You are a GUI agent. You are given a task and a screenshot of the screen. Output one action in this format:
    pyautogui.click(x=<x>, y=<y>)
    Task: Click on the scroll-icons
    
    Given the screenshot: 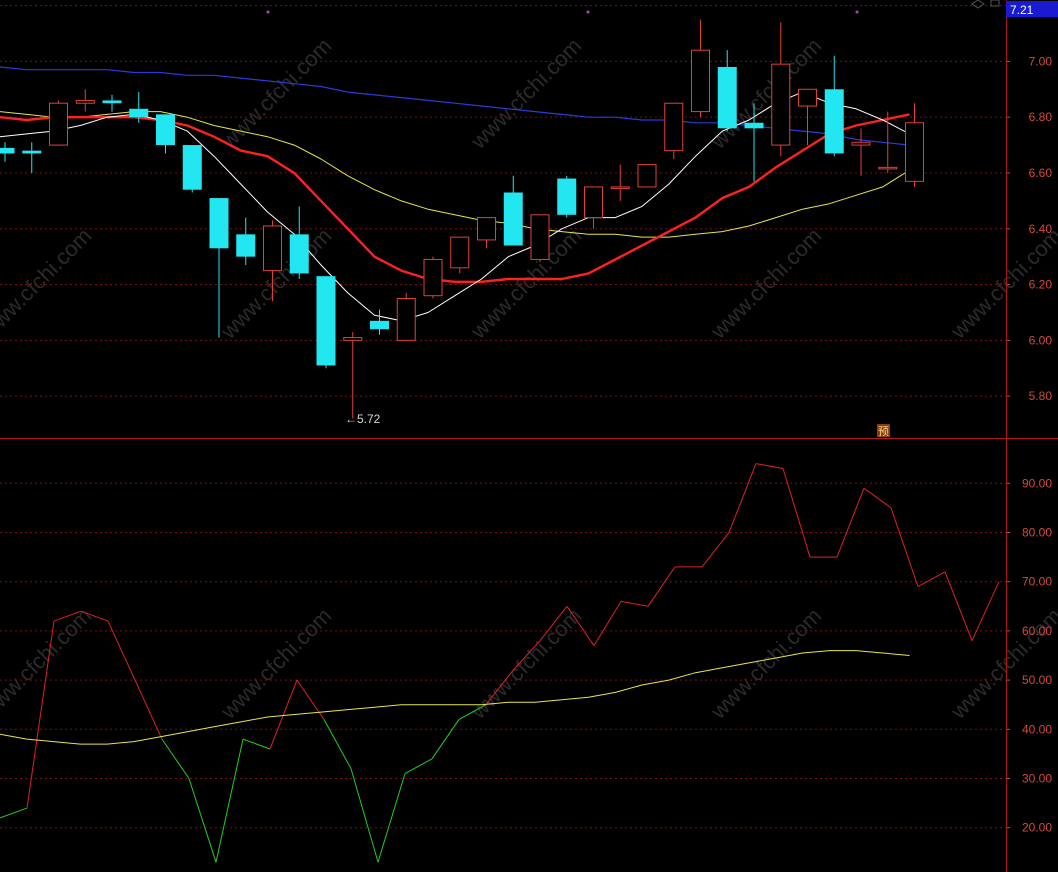 What is the action you would take?
    pyautogui.click(x=985, y=4)
    